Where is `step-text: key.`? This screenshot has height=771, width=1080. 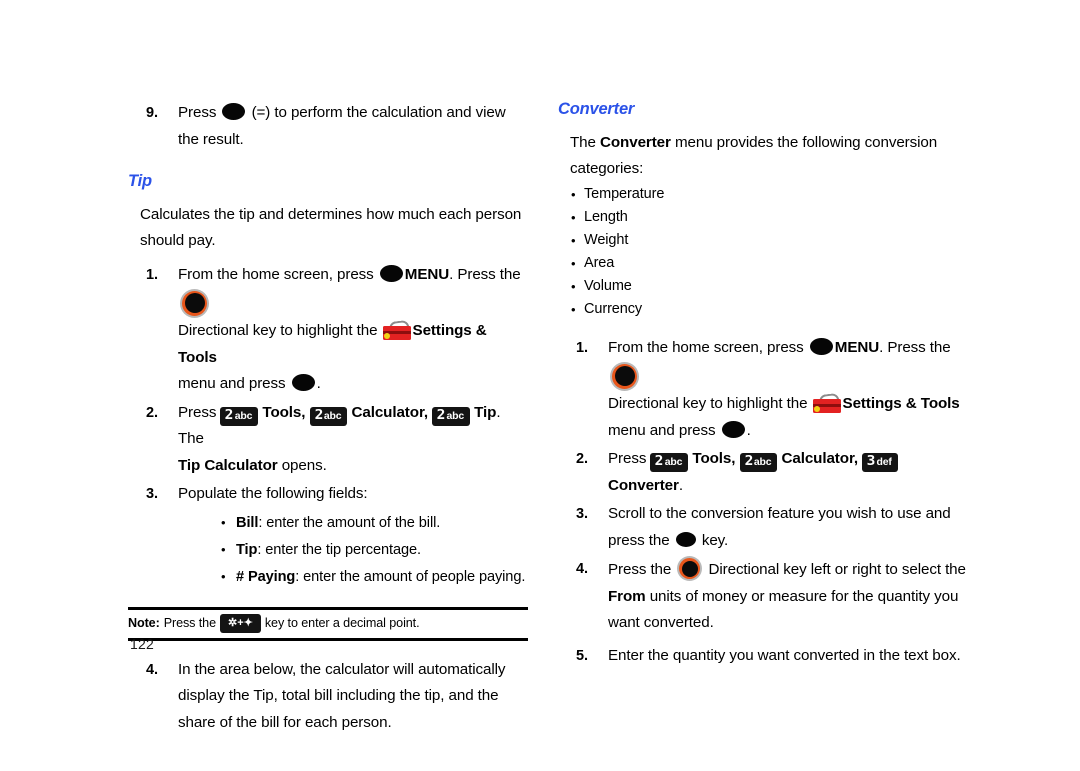
step-text: key. is located at coordinates (713, 540).